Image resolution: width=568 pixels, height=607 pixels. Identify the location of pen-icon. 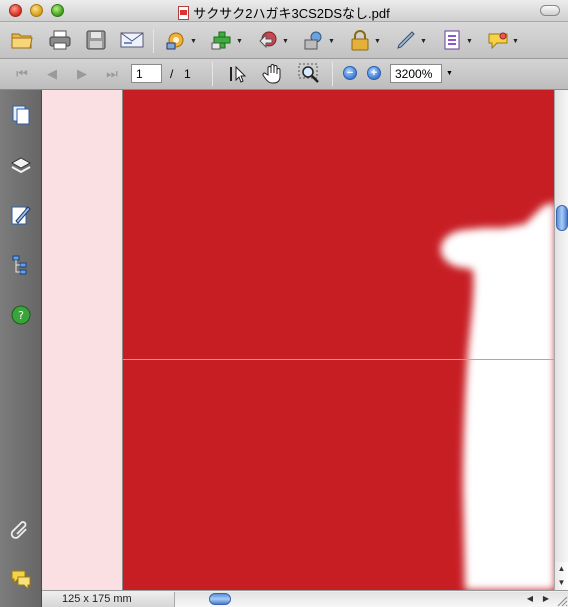
(406, 40).